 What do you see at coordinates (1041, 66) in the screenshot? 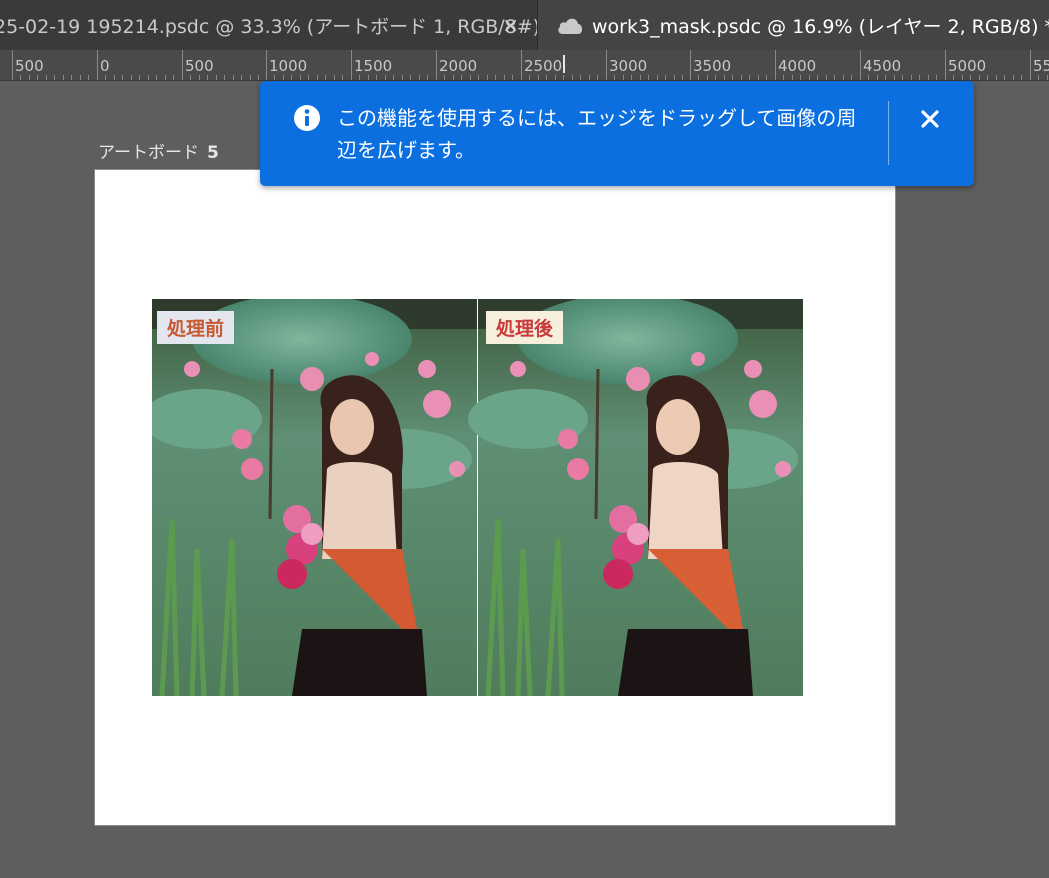
I see `ruler-label: 55` at bounding box center [1041, 66].